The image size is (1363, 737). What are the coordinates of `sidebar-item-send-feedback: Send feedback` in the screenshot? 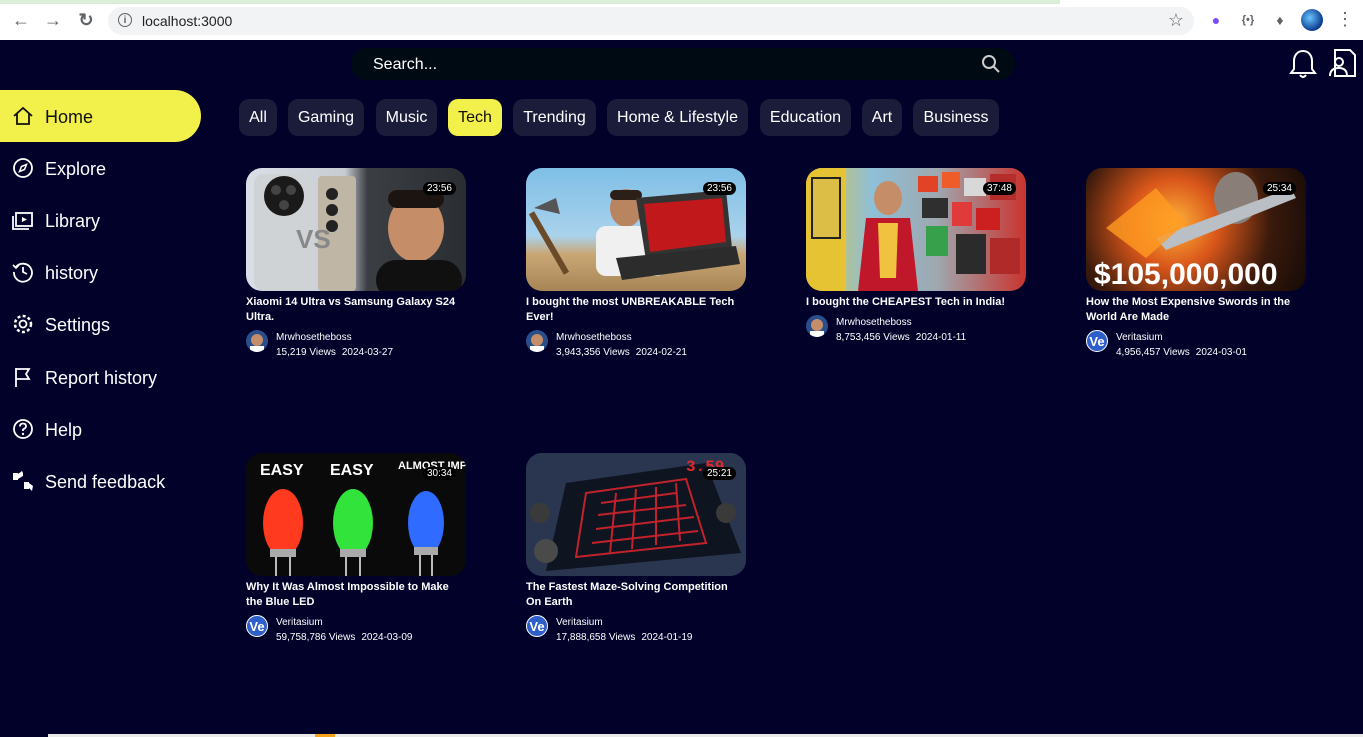 It's located at (100, 481).